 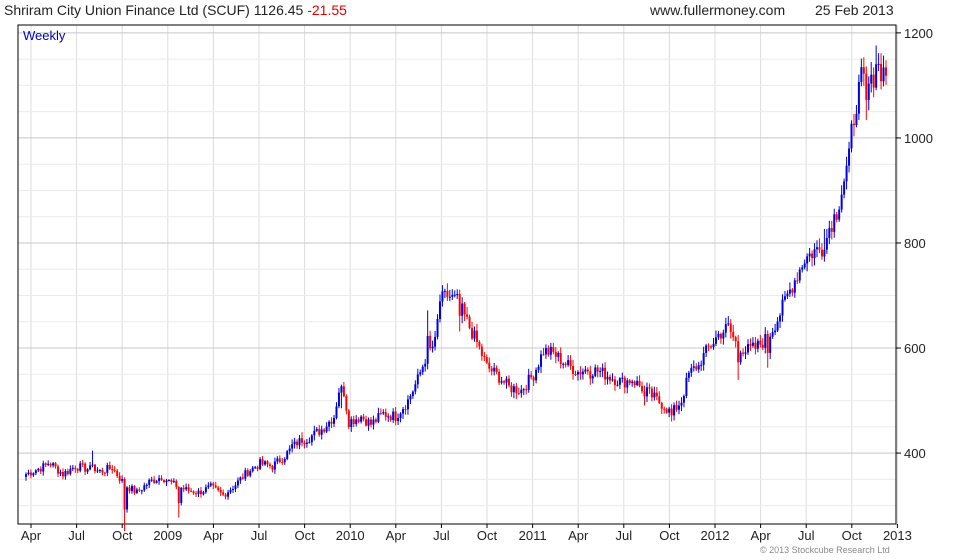 I want to click on x-tick-label: Jul, so click(x=76, y=535).